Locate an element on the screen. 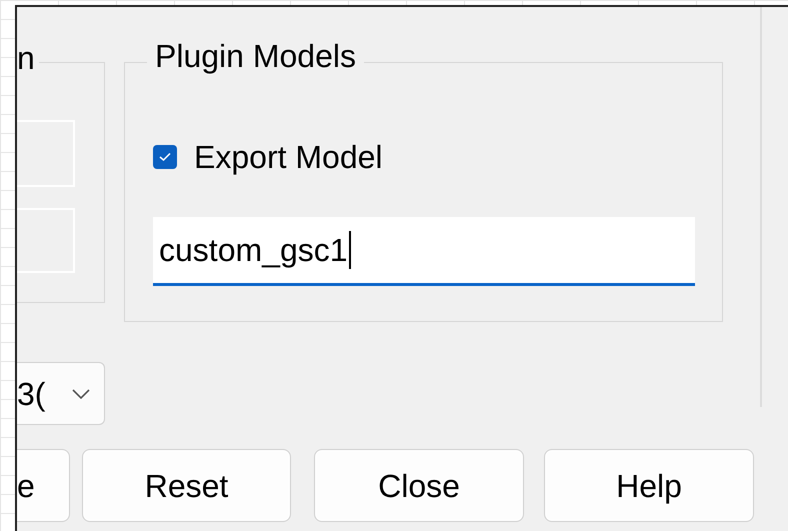 The width and height of the screenshot is (788, 531). checkbox is located at coordinates (165, 157).